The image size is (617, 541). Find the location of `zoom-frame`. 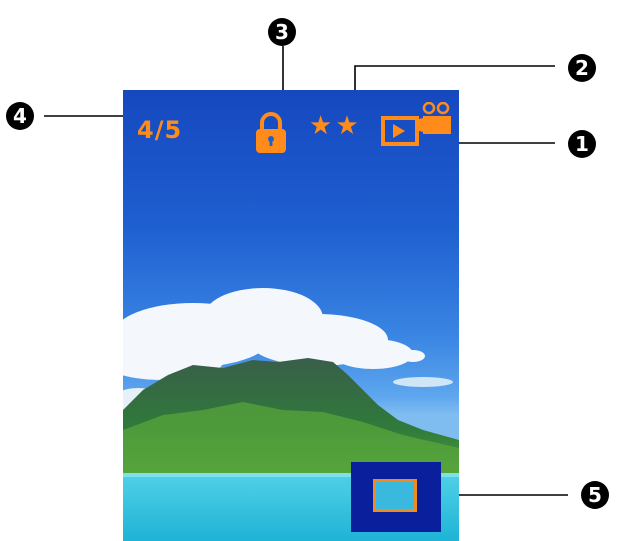

zoom-frame is located at coordinates (395, 495).